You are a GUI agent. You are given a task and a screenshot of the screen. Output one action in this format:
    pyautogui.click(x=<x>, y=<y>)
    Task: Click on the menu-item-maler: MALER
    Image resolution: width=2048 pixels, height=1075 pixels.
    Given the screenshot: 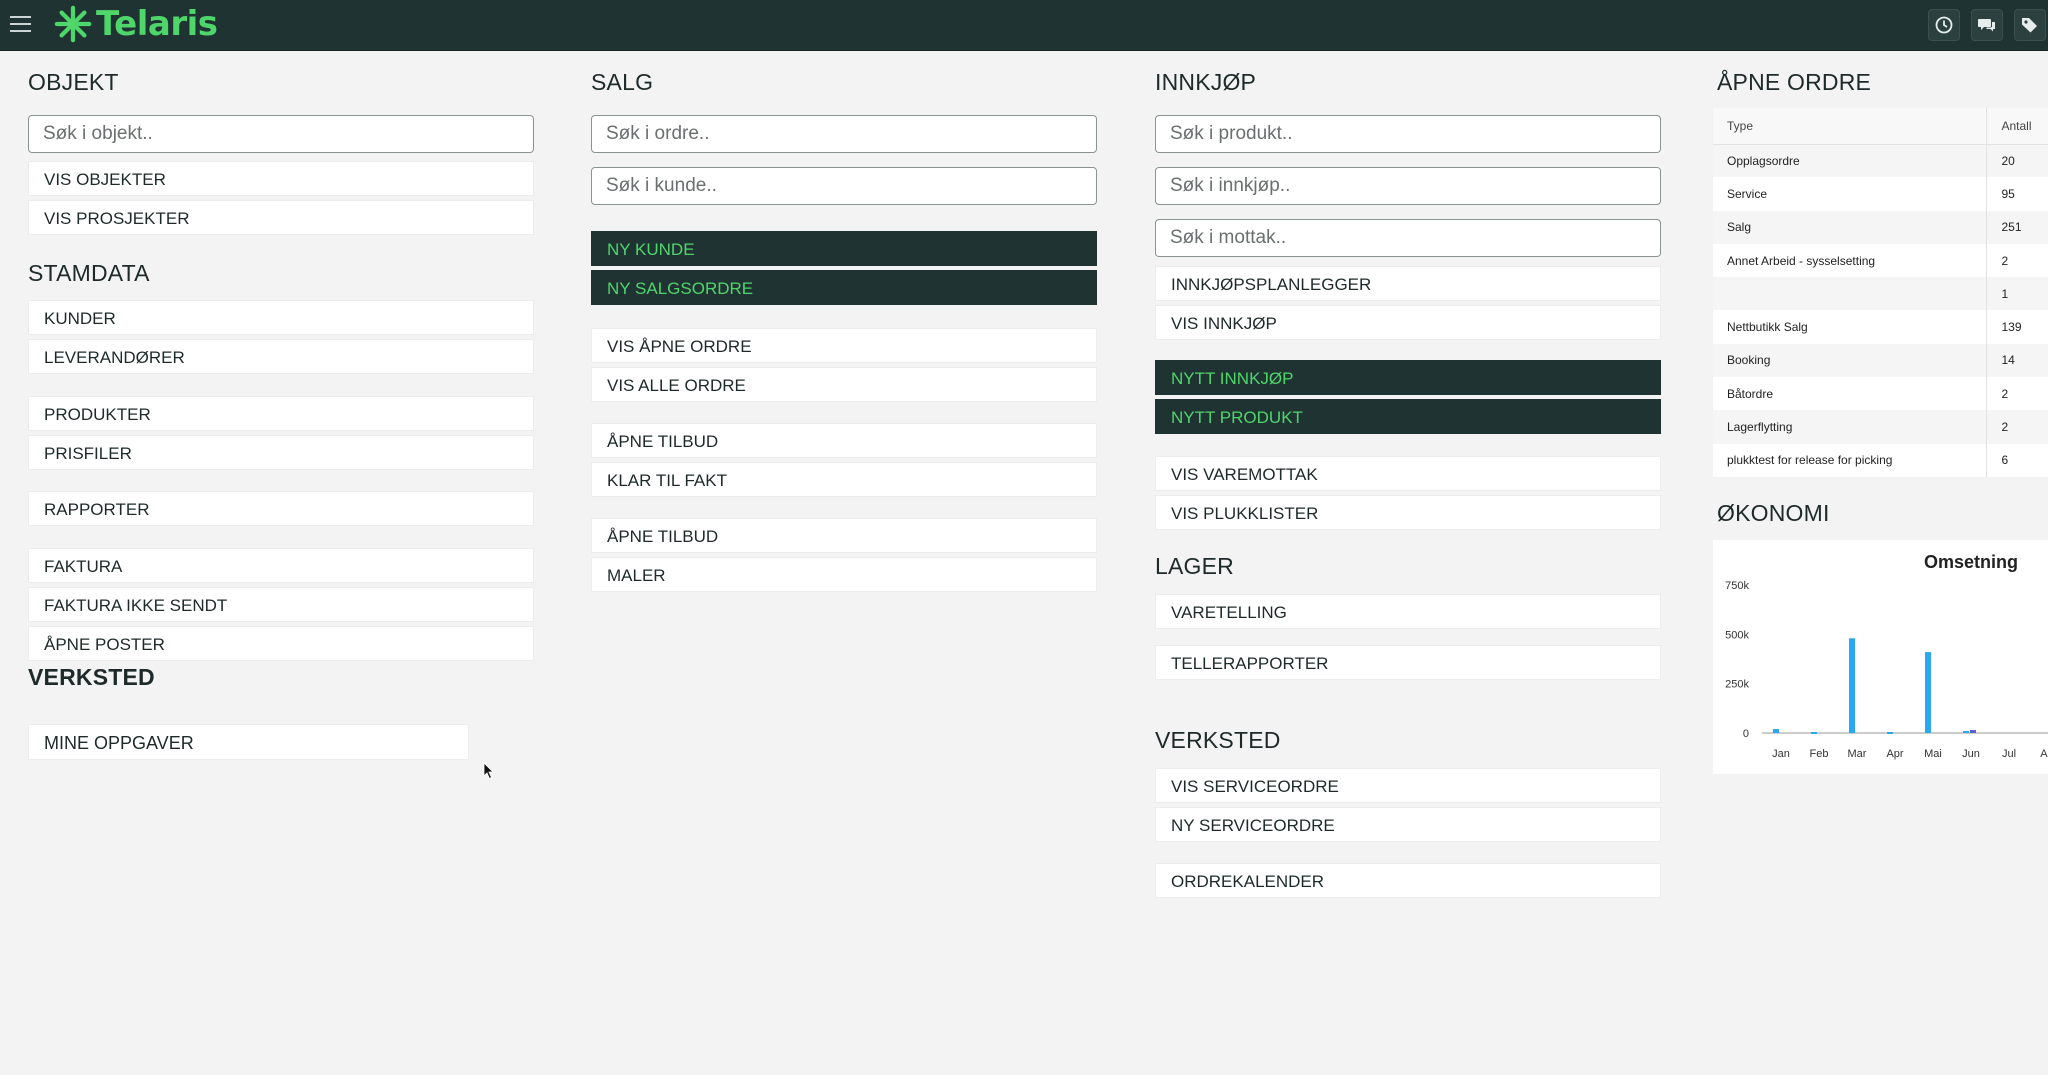 What is the action you would take?
    pyautogui.click(x=844, y=574)
    